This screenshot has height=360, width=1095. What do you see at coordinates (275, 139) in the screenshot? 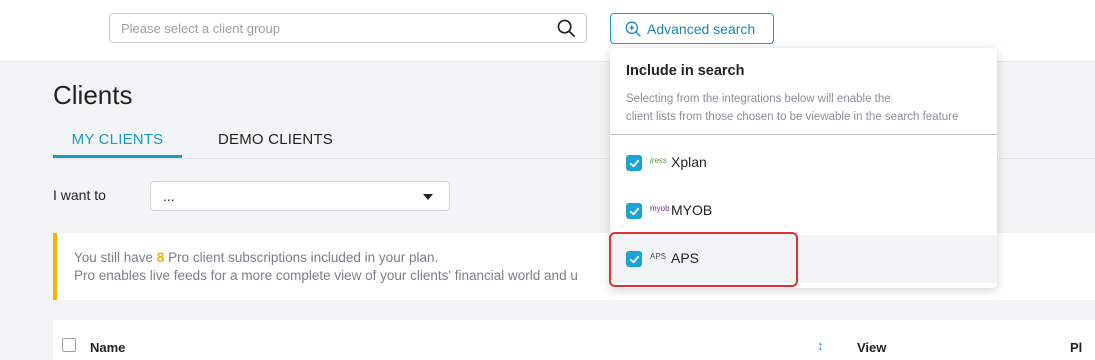
I see `tab-demo-clients: DEMO CLIENTS` at bounding box center [275, 139].